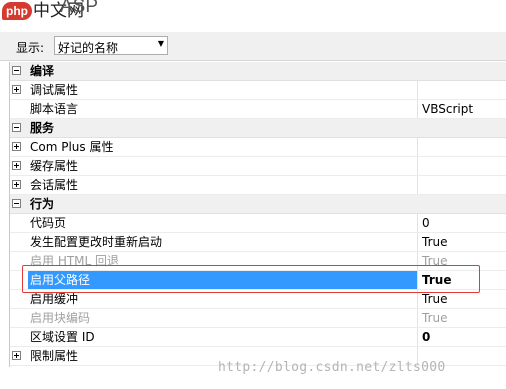 The image size is (506, 389). Describe the element at coordinates (62, 337) in the screenshot. I see `property-name: 区域设置 ID` at that location.